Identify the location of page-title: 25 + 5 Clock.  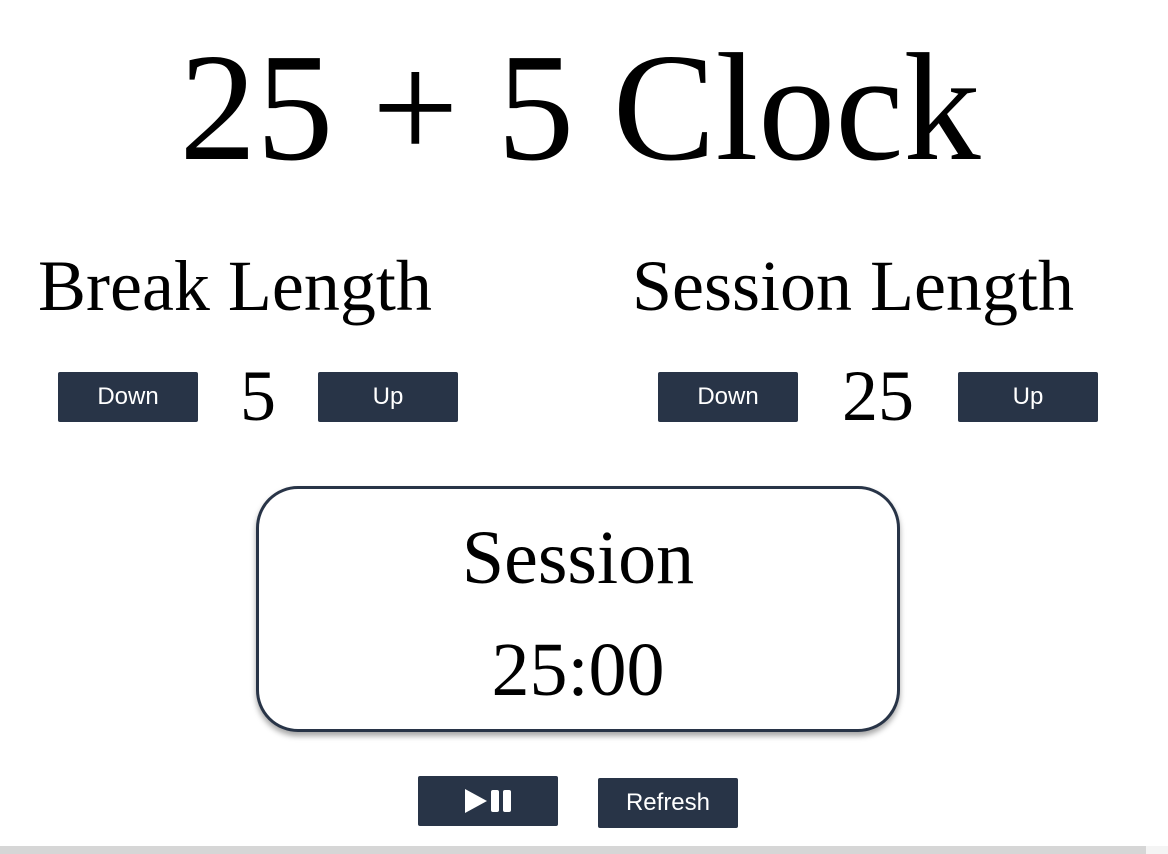
(580, 108).